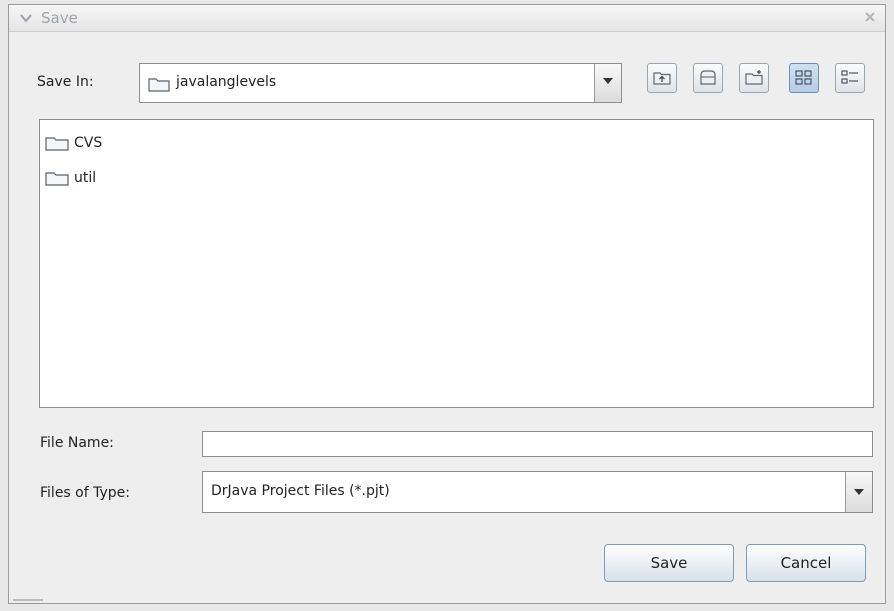  I want to click on file-name: CVS, so click(88, 143).